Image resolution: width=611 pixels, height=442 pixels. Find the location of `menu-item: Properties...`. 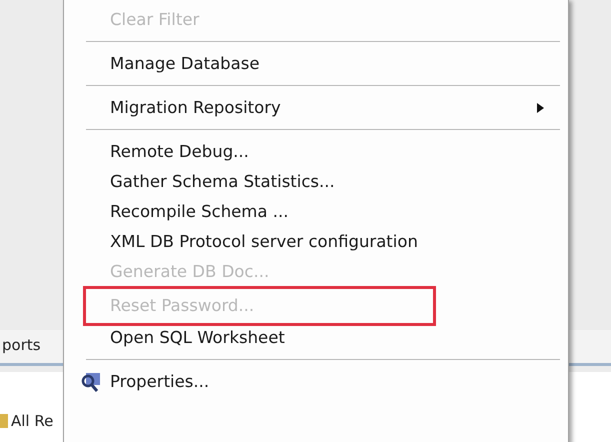

menu-item: Properties... is located at coordinates (317, 382).